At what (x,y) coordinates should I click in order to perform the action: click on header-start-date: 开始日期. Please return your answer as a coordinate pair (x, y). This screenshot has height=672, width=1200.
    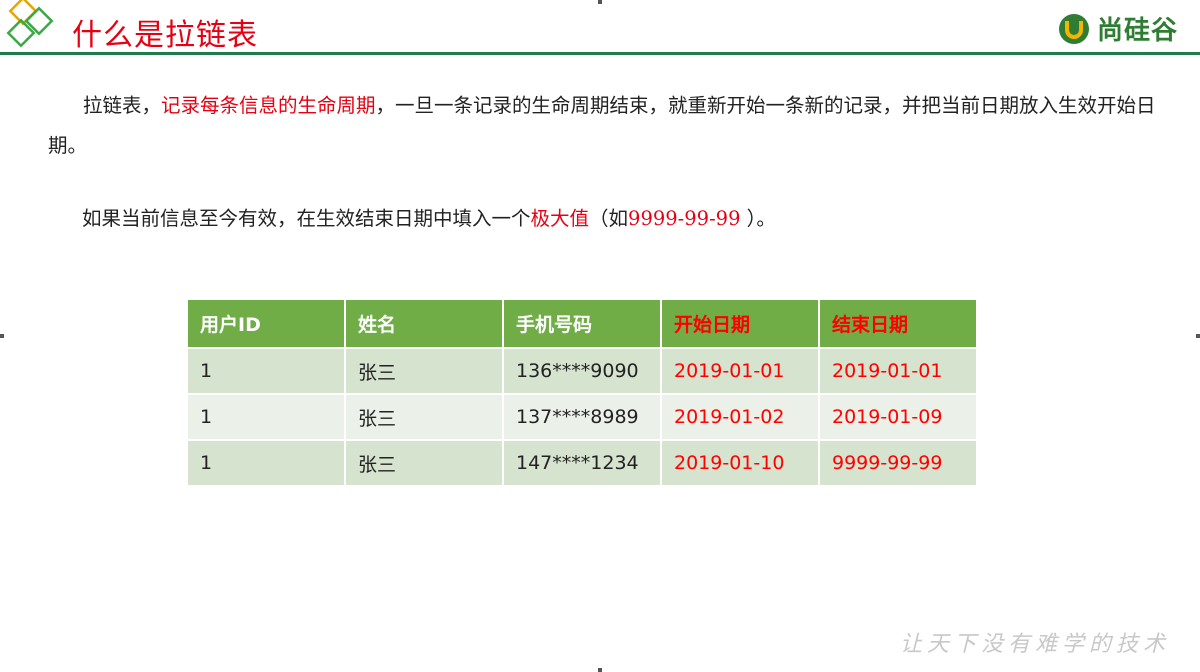
    Looking at the image, I should click on (740, 323).